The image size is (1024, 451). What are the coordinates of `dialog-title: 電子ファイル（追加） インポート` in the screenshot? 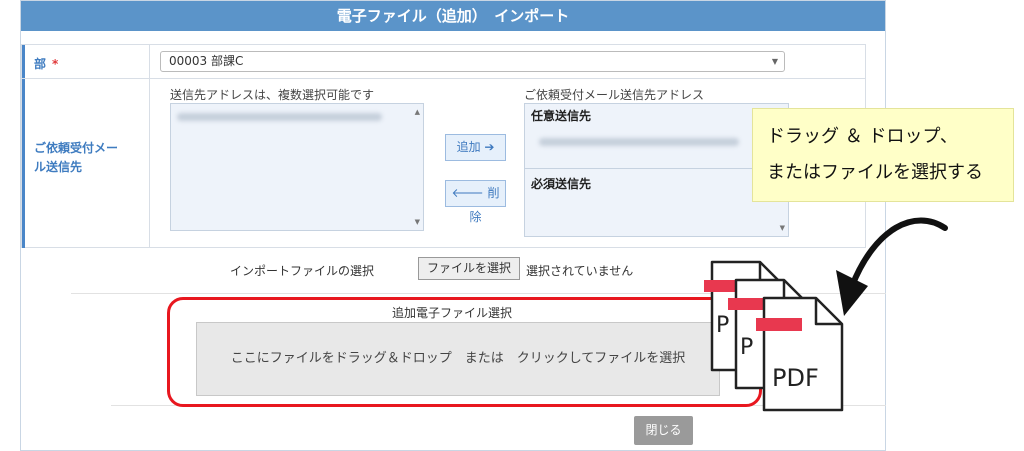 It's located at (453, 16).